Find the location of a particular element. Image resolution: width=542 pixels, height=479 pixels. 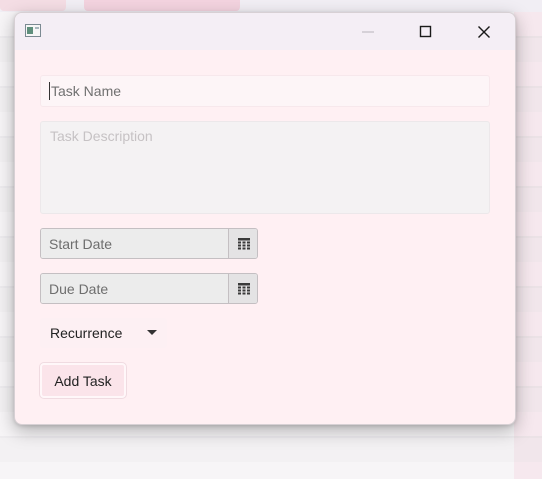

close-icon is located at coordinates (484, 31).